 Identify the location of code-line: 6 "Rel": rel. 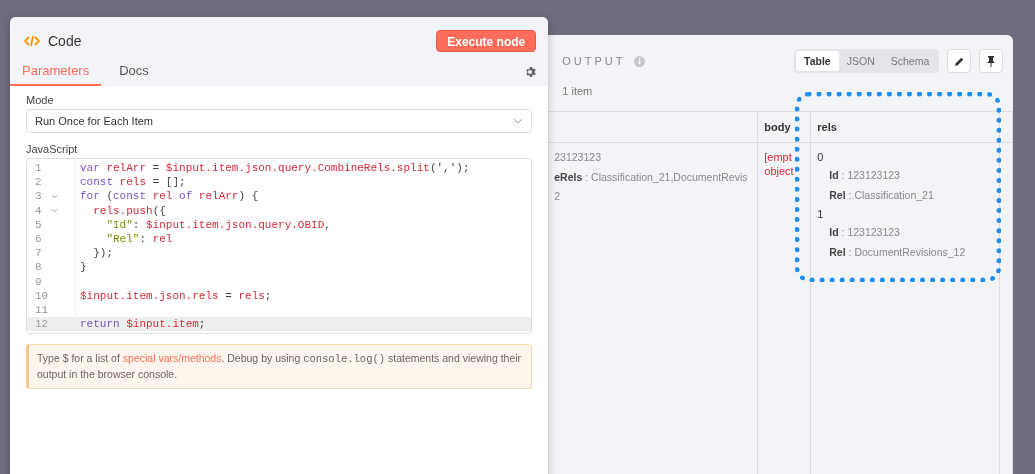
(279, 239).